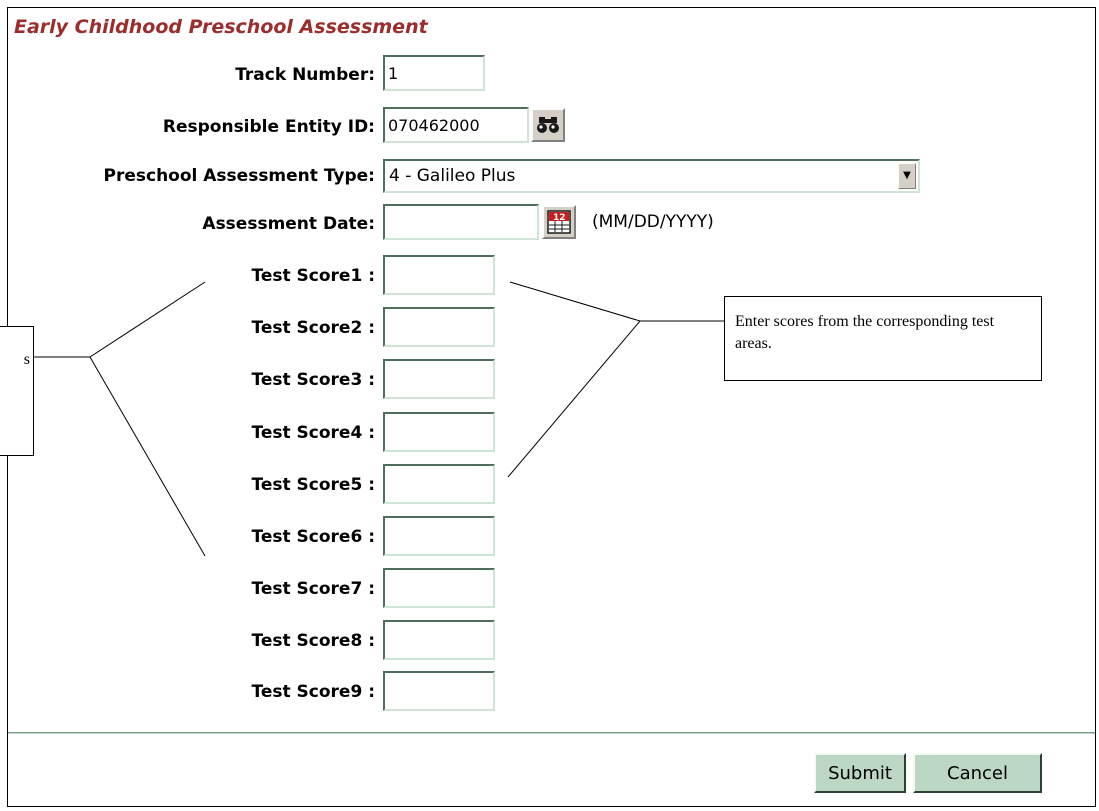 This screenshot has width=1099, height=811. I want to click on right-leader-lower, so click(574, 399).